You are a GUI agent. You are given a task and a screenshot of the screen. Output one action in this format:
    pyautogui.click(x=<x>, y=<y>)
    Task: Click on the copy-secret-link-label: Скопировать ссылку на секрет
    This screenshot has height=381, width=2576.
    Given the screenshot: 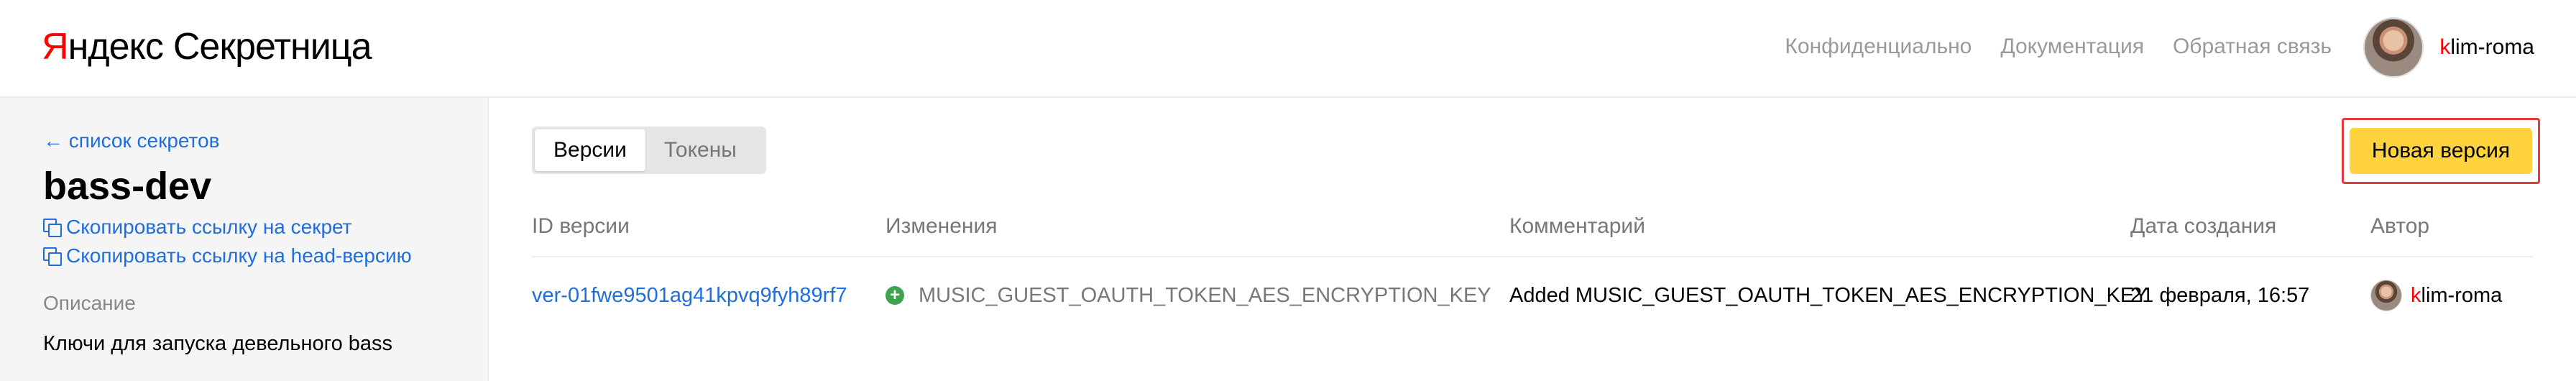 What is the action you would take?
    pyautogui.click(x=209, y=227)
    